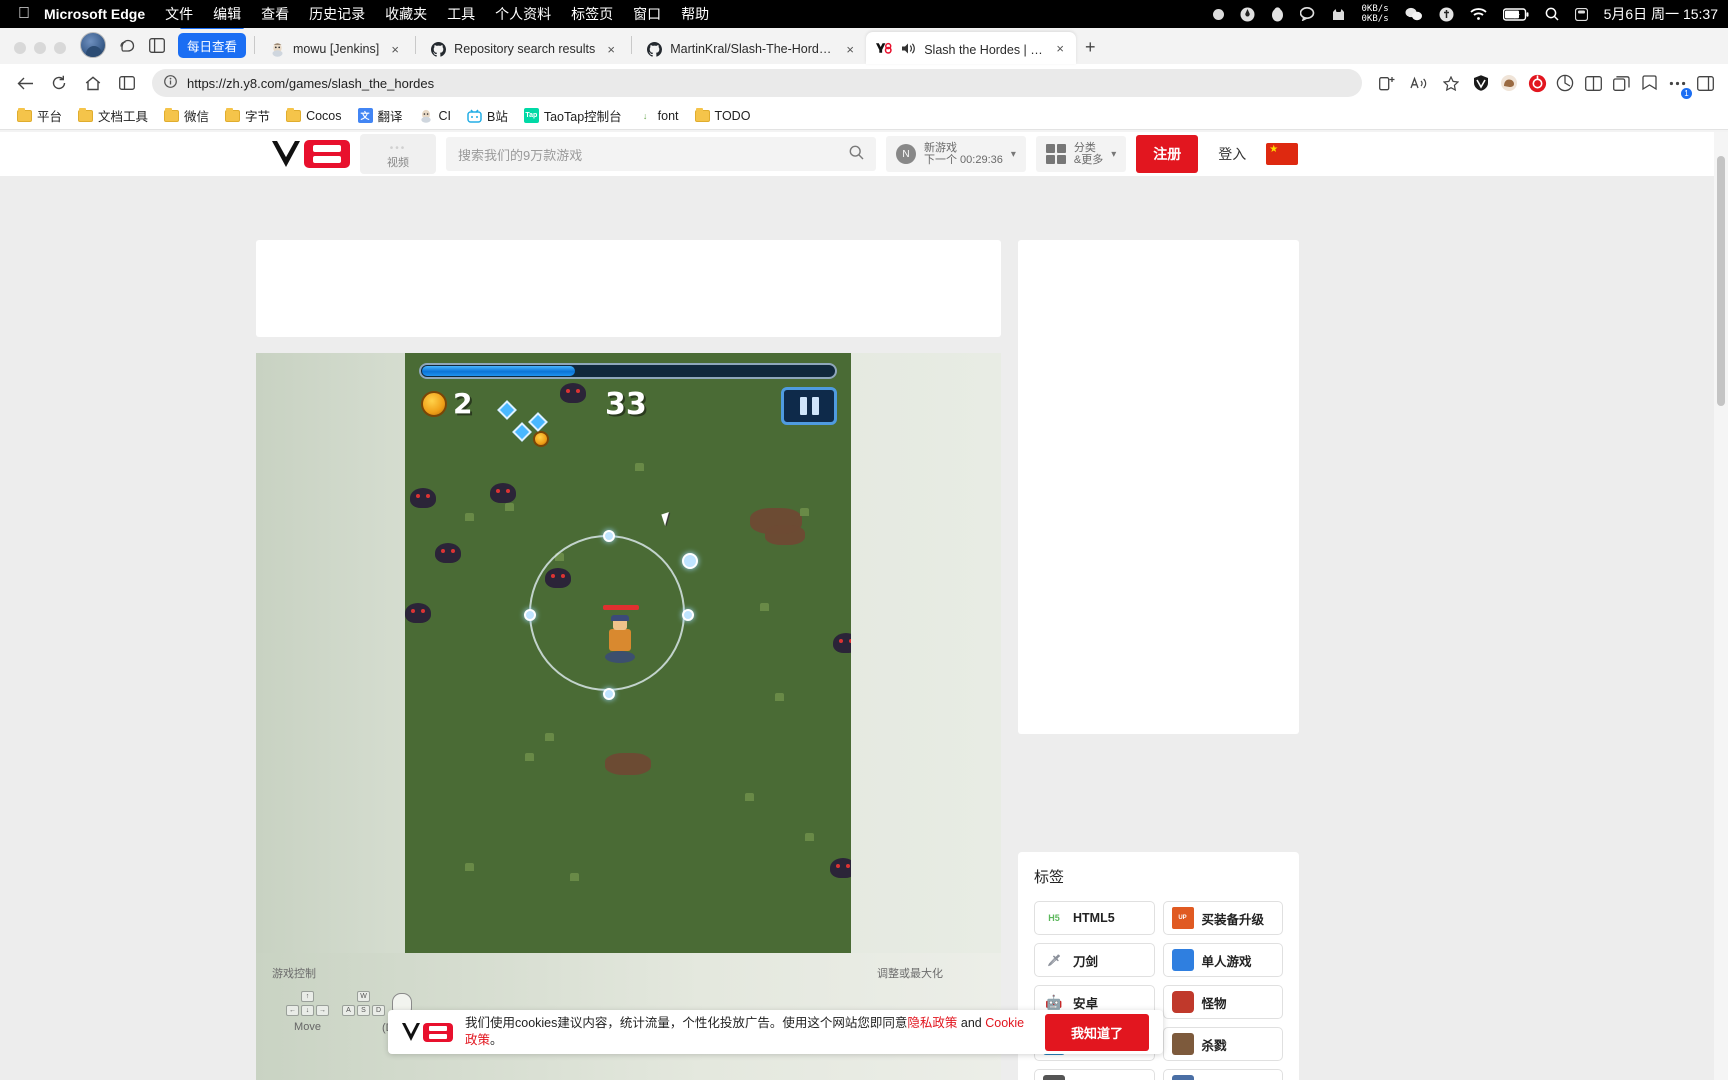  Describe the element at coordinates (1721, 606) in the screenshot. I see `page-scrollbar` at that location.